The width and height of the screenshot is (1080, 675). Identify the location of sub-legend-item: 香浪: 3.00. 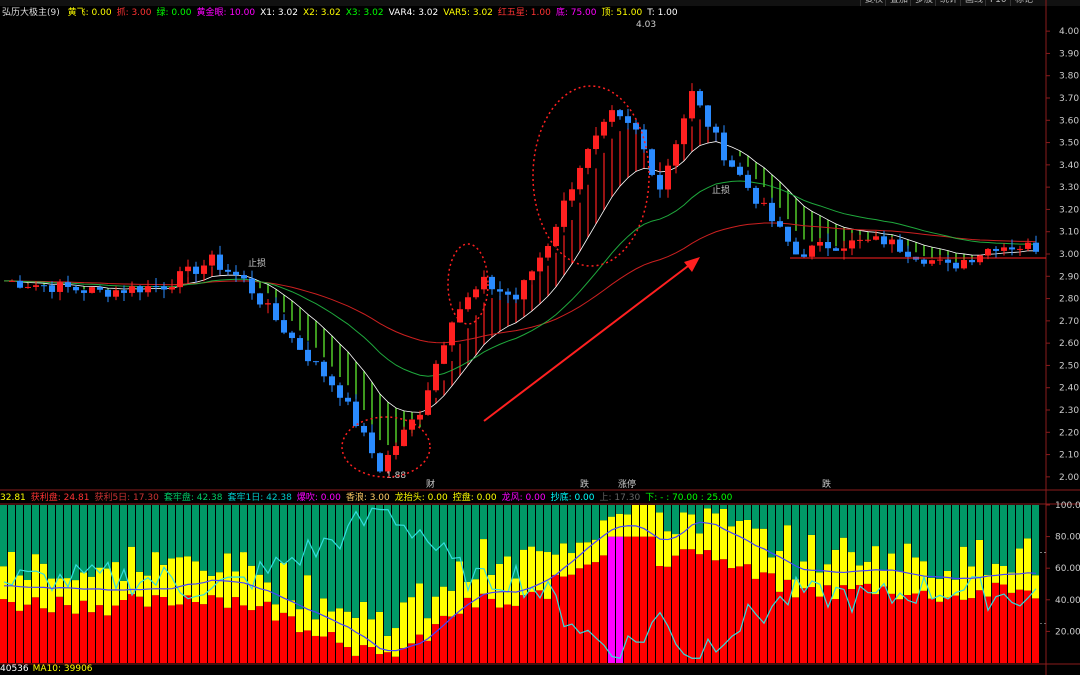
(367, 498).